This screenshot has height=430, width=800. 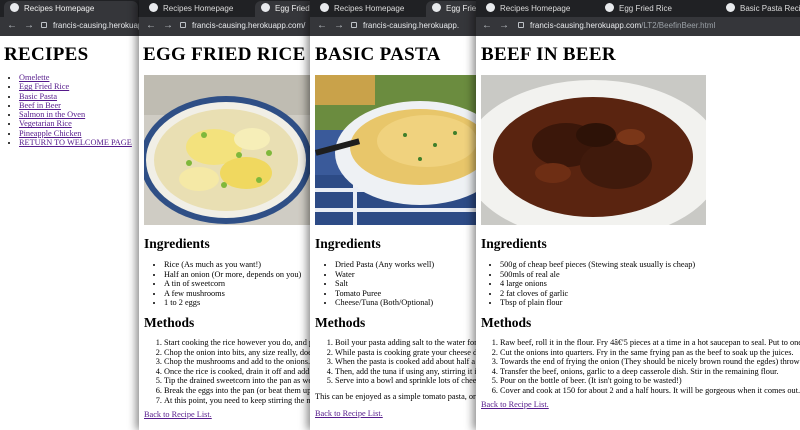 I want to click on basic-pasta-image, so click(x=397, y=150).